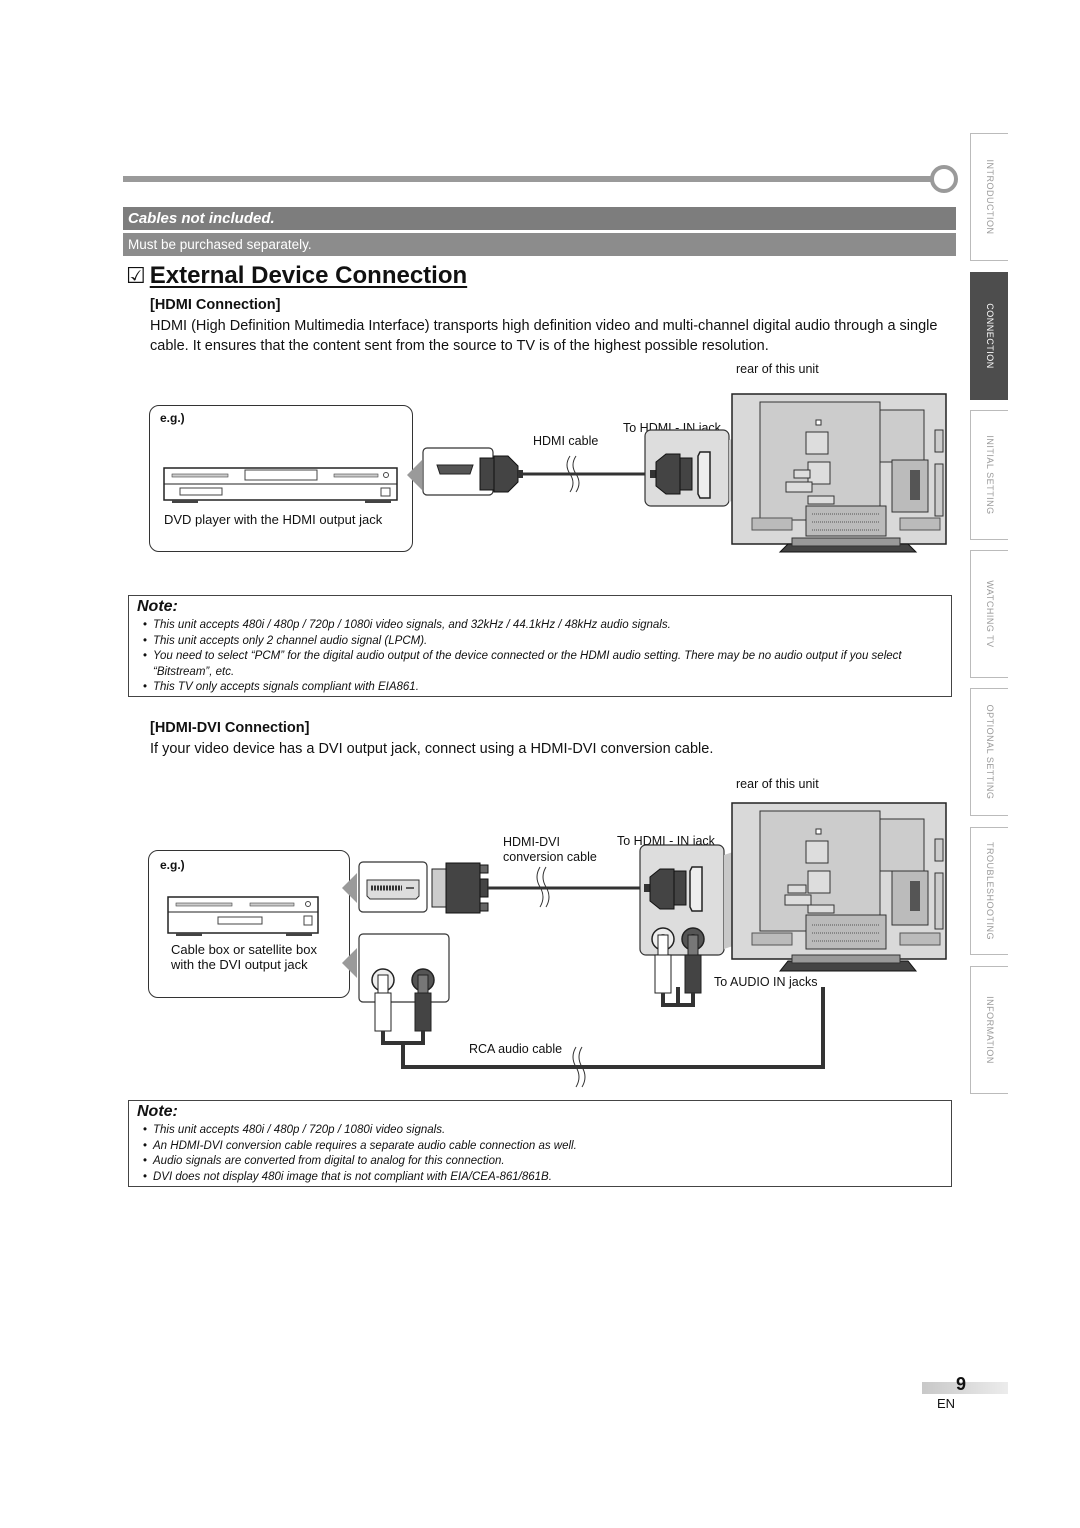 This screenshot has width=1080, height=1528. I want to click on tv-hdmi-in-jack-icon, so click(696, 889).